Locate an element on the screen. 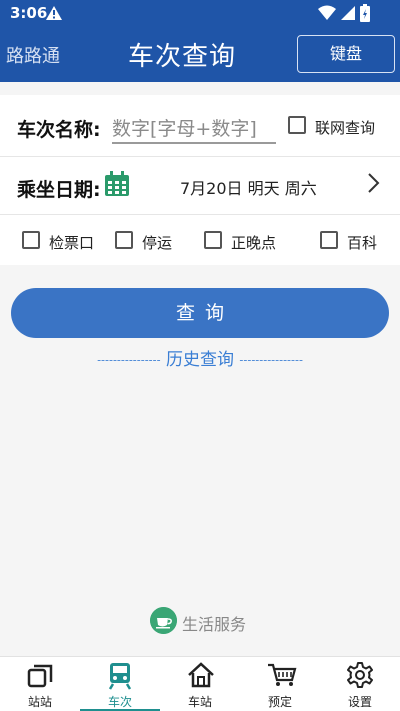 Image resolution: width=400 pixels, height=711 pixels. nav-label-train: 车次 is located at coordinates (119, 702).